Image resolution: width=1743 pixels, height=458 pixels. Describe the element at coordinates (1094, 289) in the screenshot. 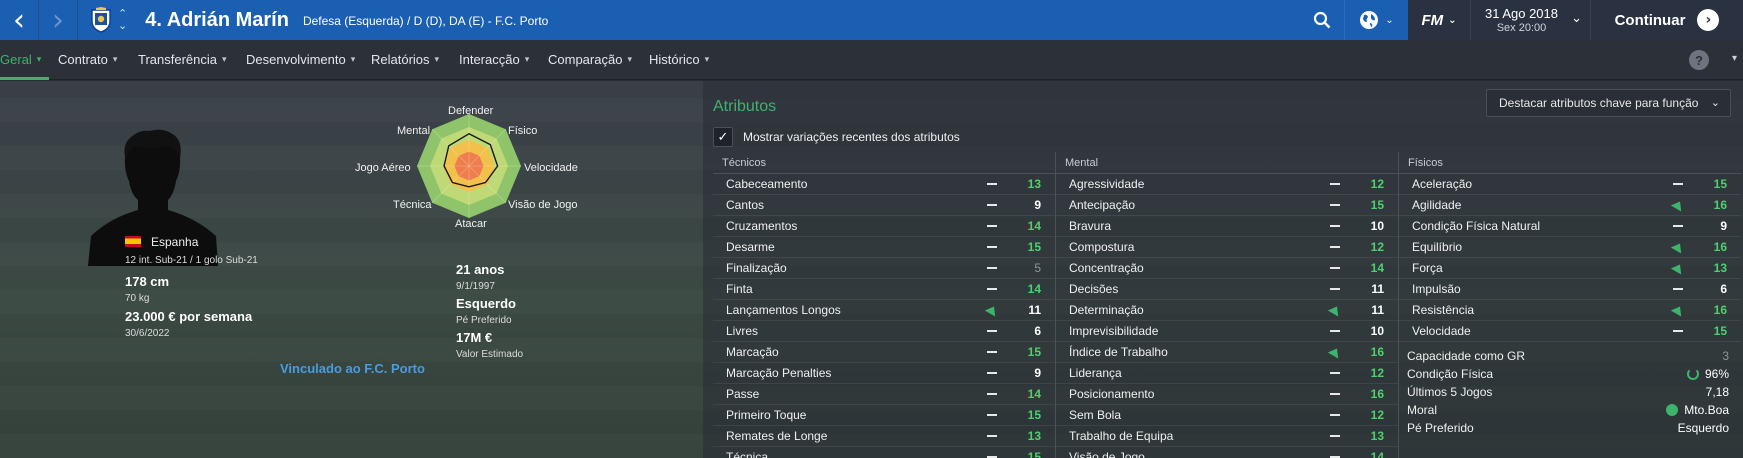

I see `attribute-name: Decisões` at that location.